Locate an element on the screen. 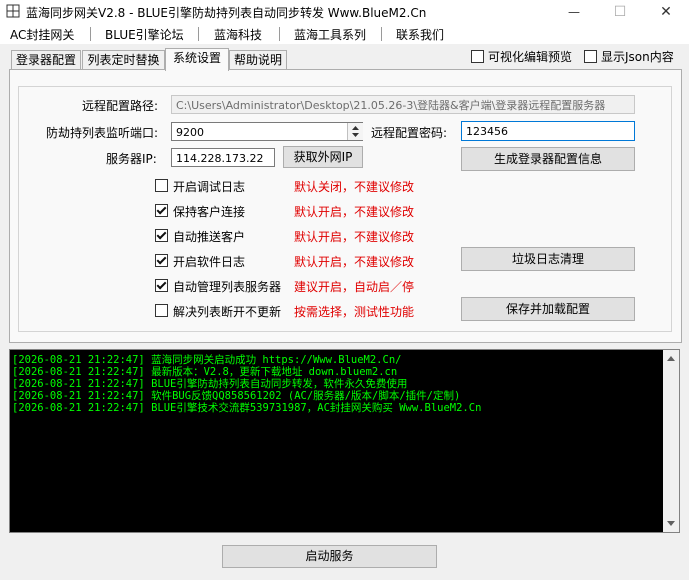  tab-help: 帮助说明 is located at coordinates (258, 60).